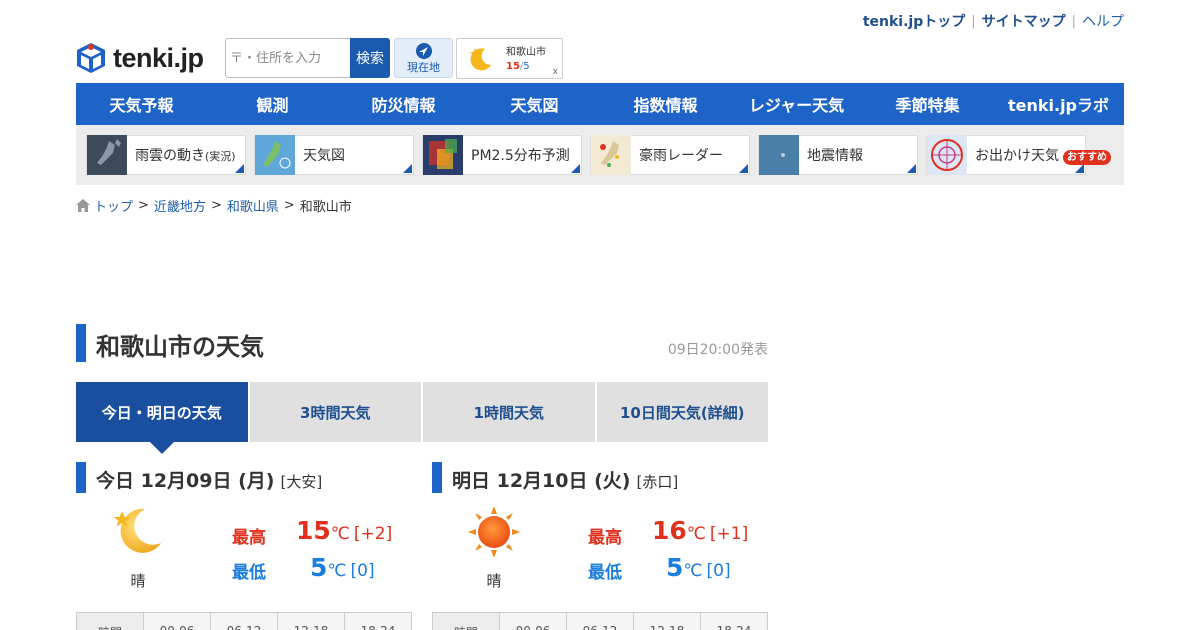  I want to click on rokuyo: [大安], so click(301, 482).